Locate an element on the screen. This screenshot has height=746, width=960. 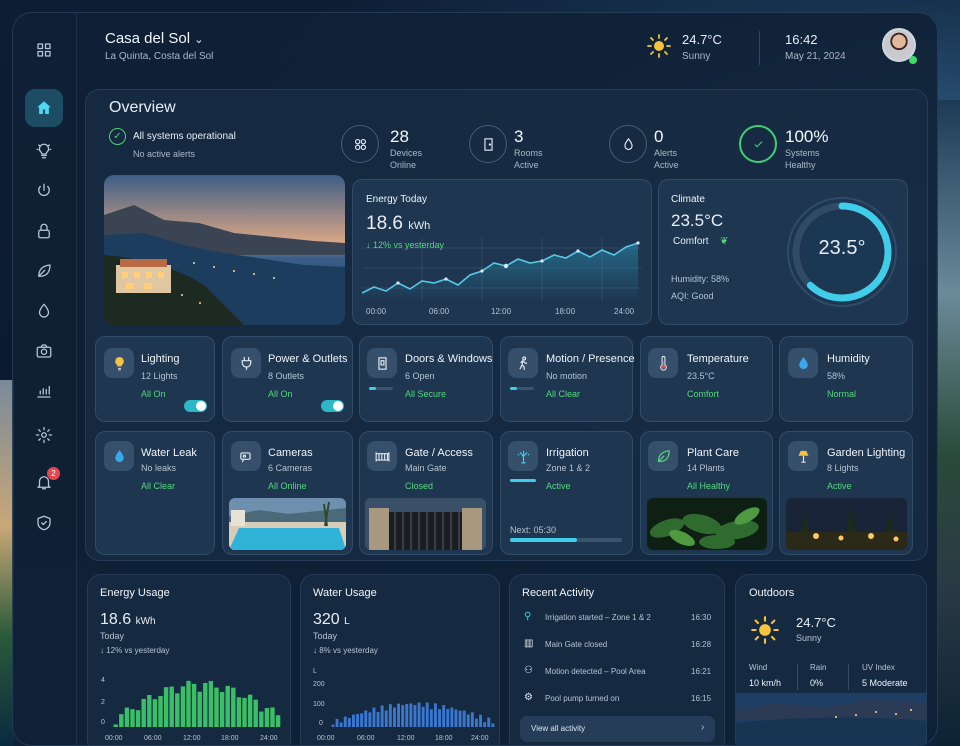
card-title: Irrigation is located at coordinates (567, 453).